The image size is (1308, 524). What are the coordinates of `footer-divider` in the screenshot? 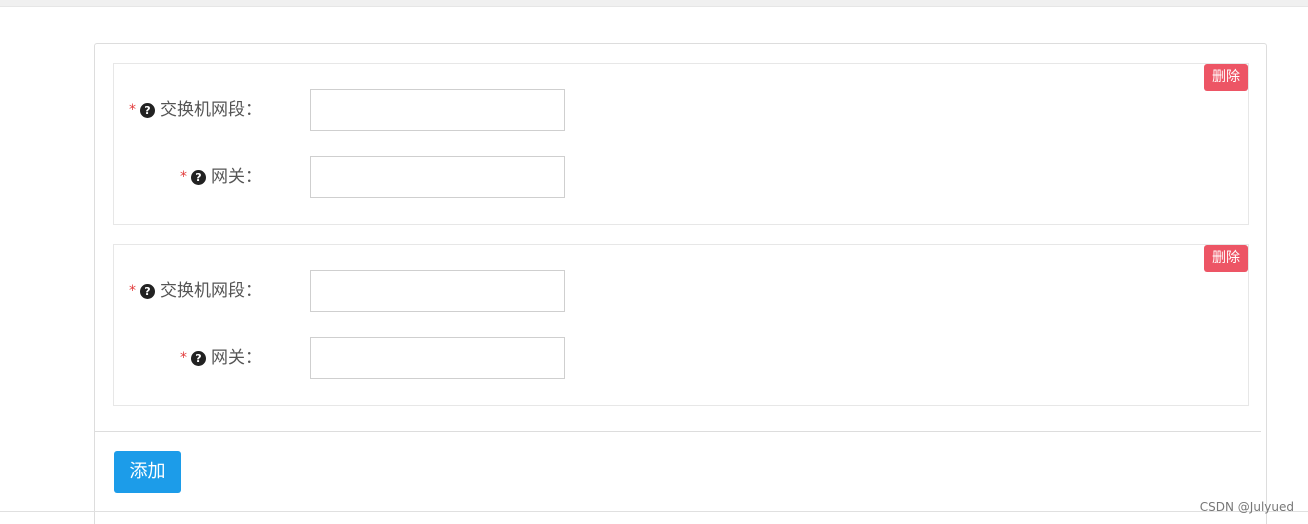 It's located at (678, 431).